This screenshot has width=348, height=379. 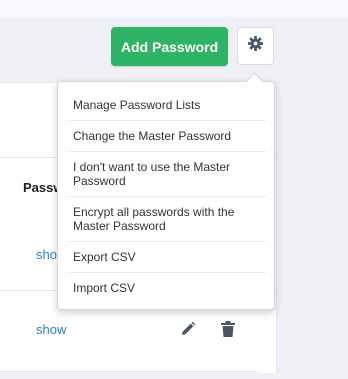 What do you see at coordinates (166, 105) in the screenshot?
I see `menu-item-manage-password-lists: Manage Password Lists` at bounding box center [166, 105].